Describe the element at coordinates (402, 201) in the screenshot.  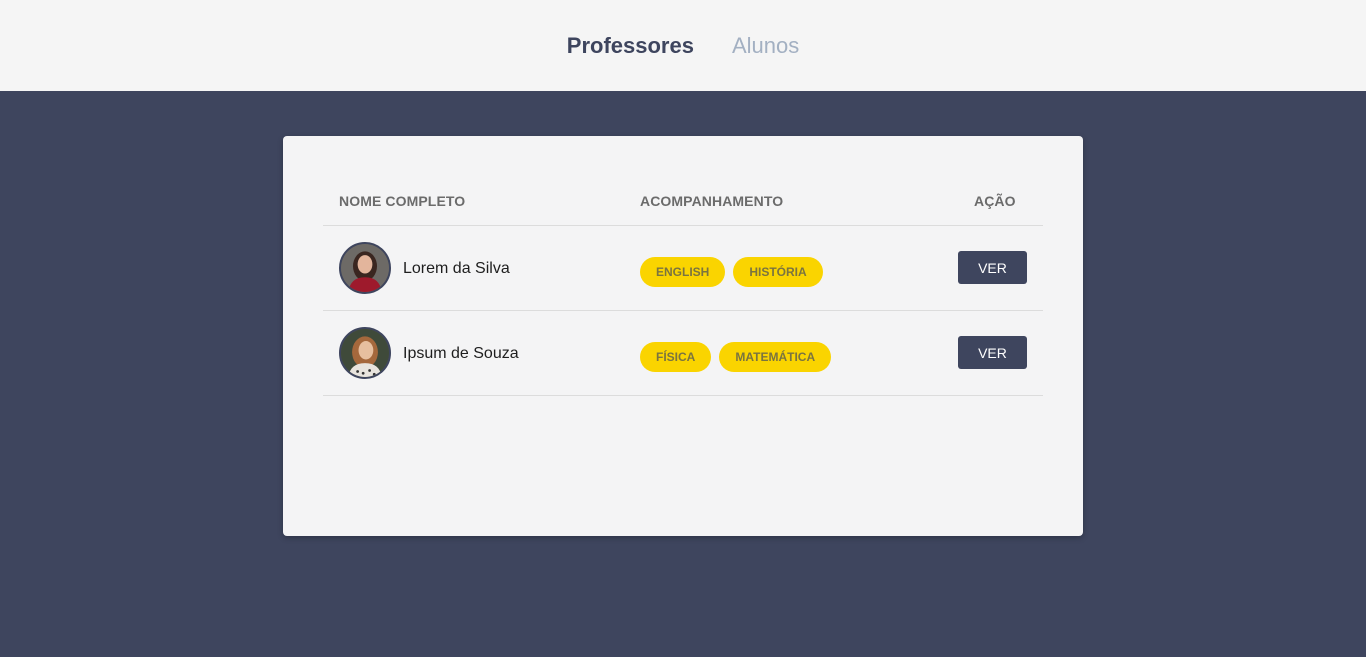
I see `header-name: NOME COMPLETO` at that location.